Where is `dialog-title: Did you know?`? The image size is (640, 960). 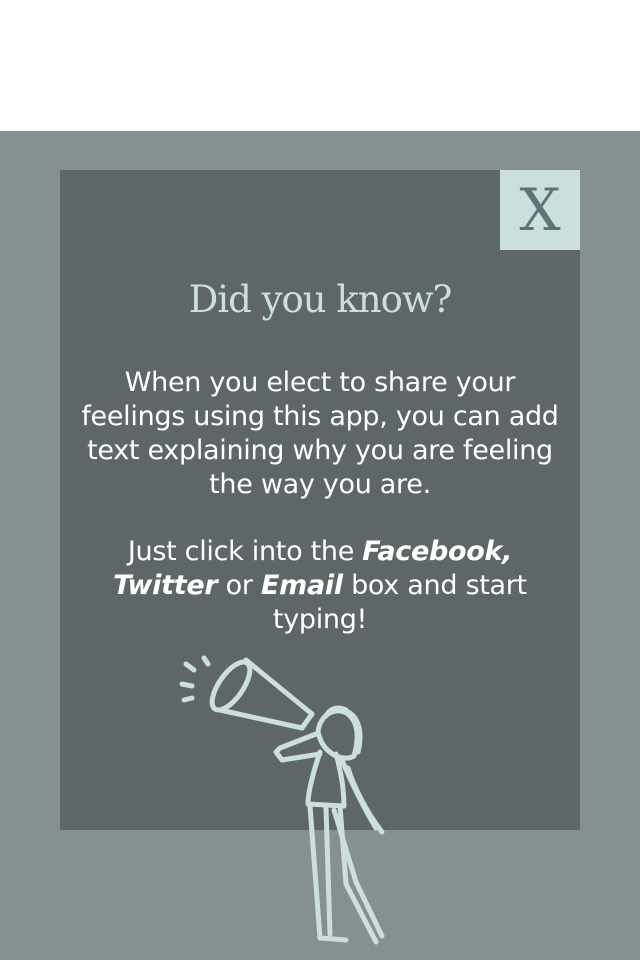
dialog-title: Did you know? is located at coordinates (320, 299).